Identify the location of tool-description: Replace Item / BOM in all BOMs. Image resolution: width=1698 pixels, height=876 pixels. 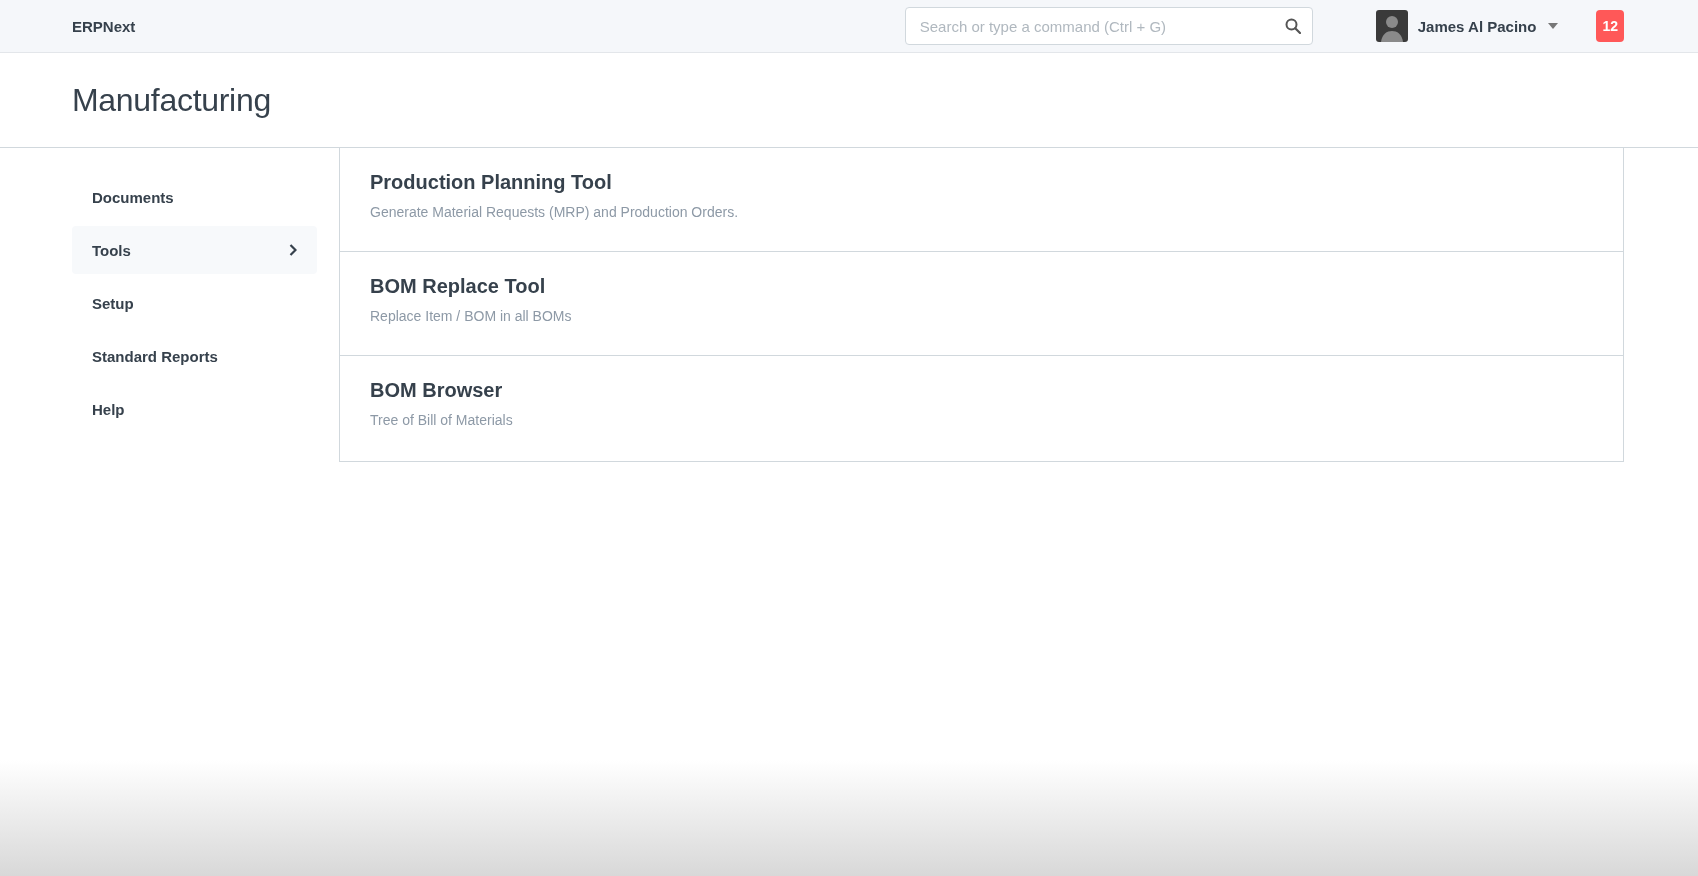
(471, 316).